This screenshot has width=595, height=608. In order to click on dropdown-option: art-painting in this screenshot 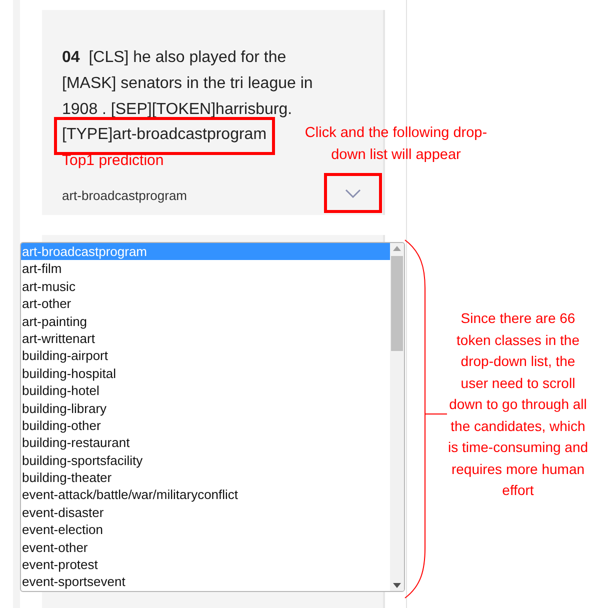, I will do `click(205, 321)`.